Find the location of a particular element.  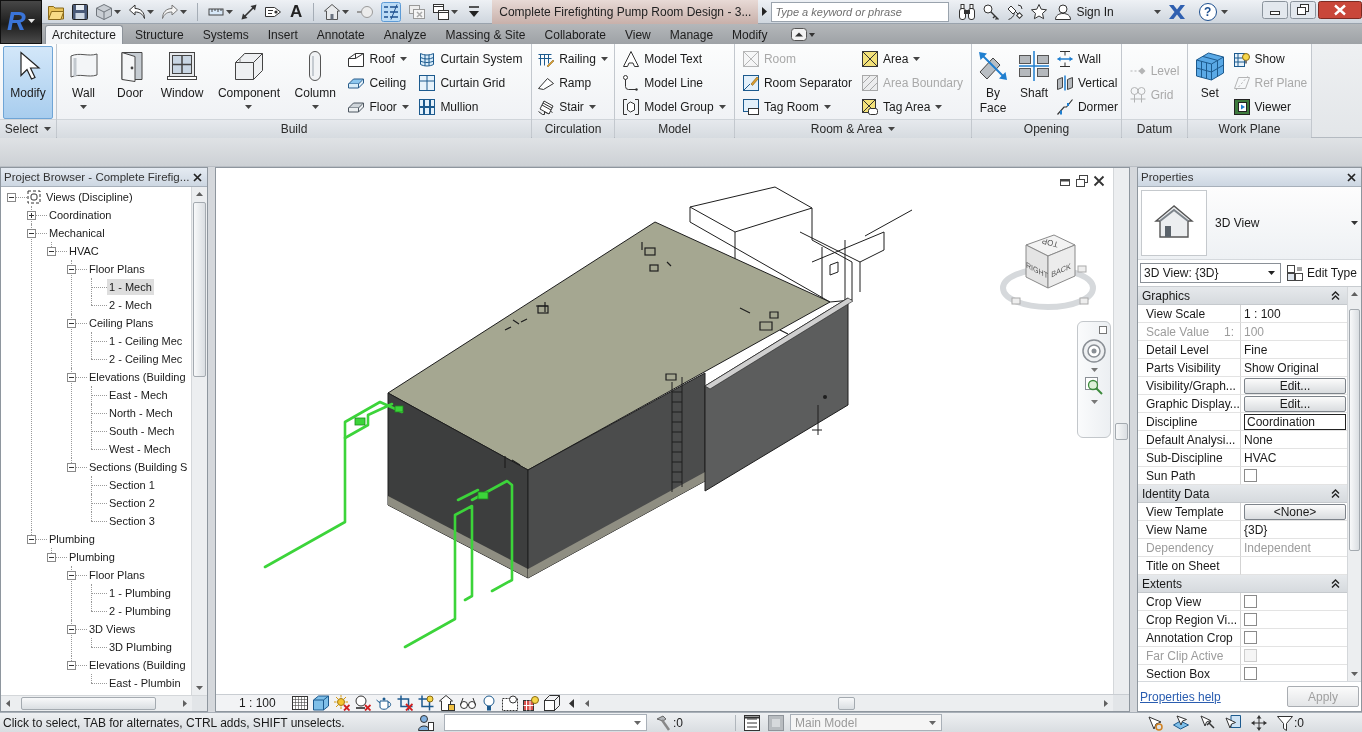

undo-icon is located at coordinates (137, 11).